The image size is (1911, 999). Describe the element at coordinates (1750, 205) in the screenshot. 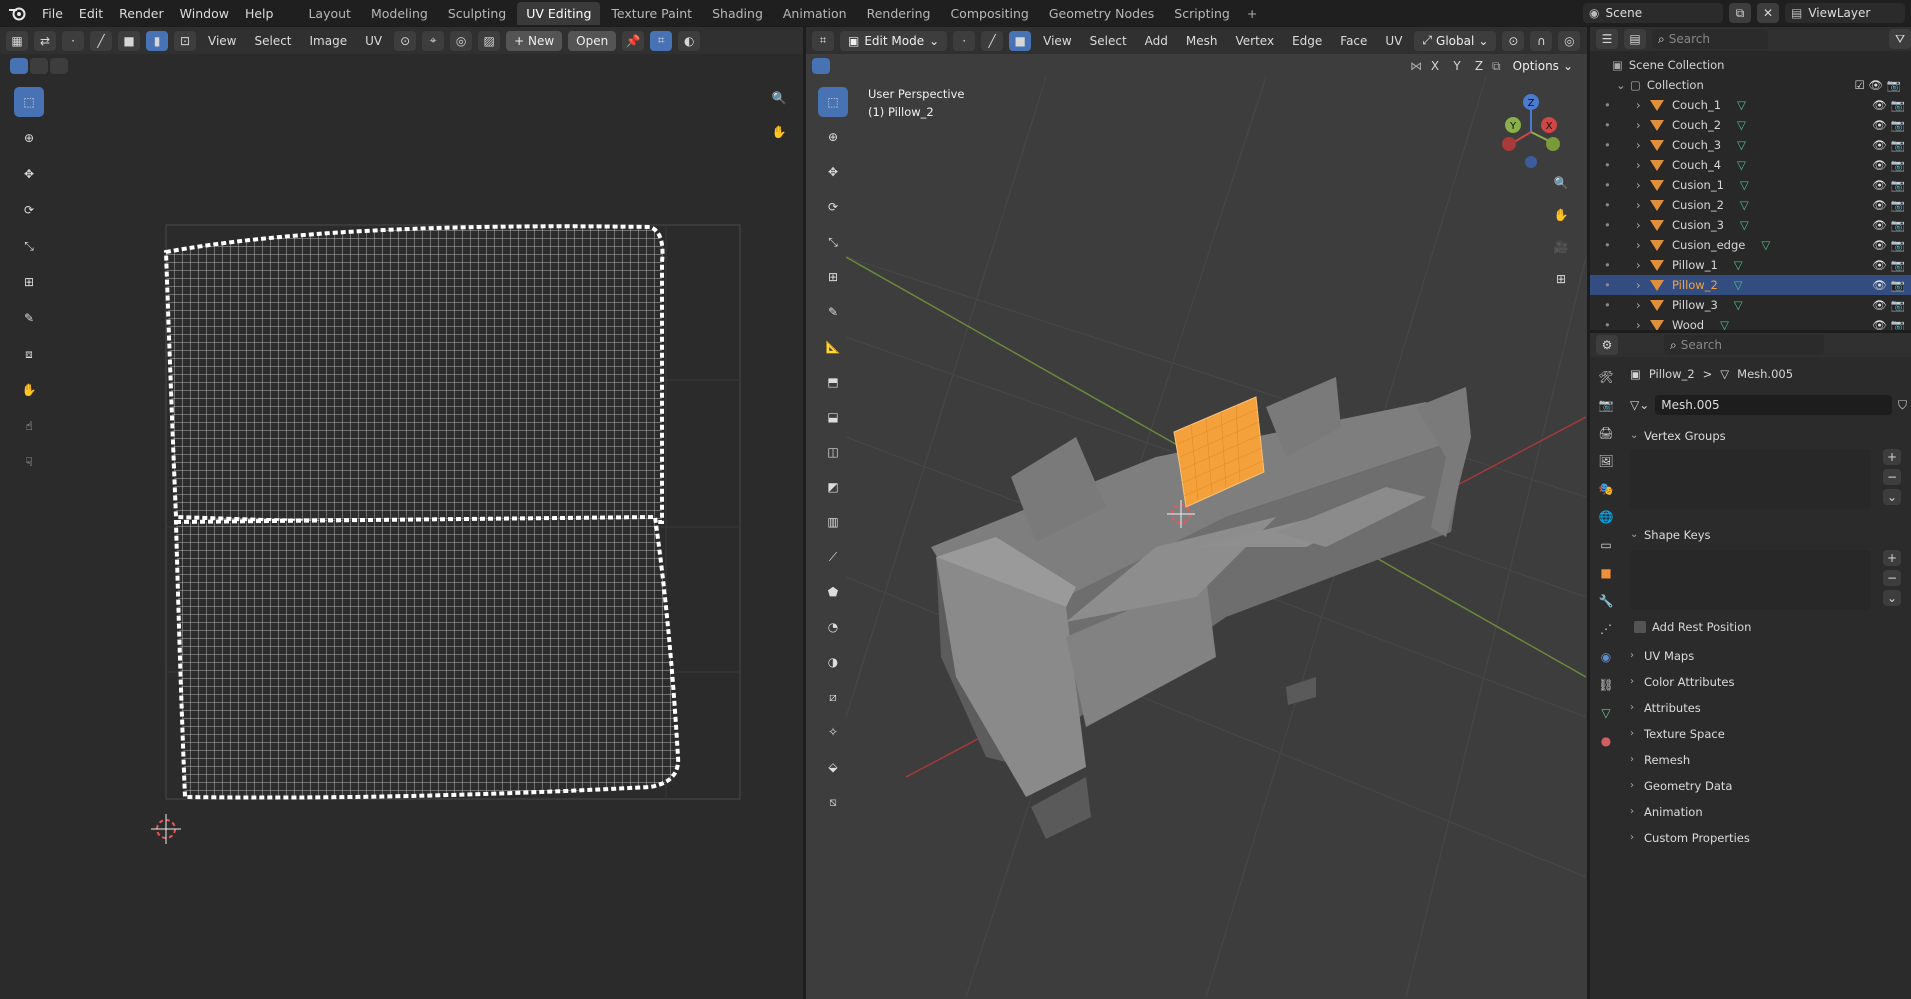

I see `outliner-item: • › Cusion_2 ▽ 👁 📷` at that location.